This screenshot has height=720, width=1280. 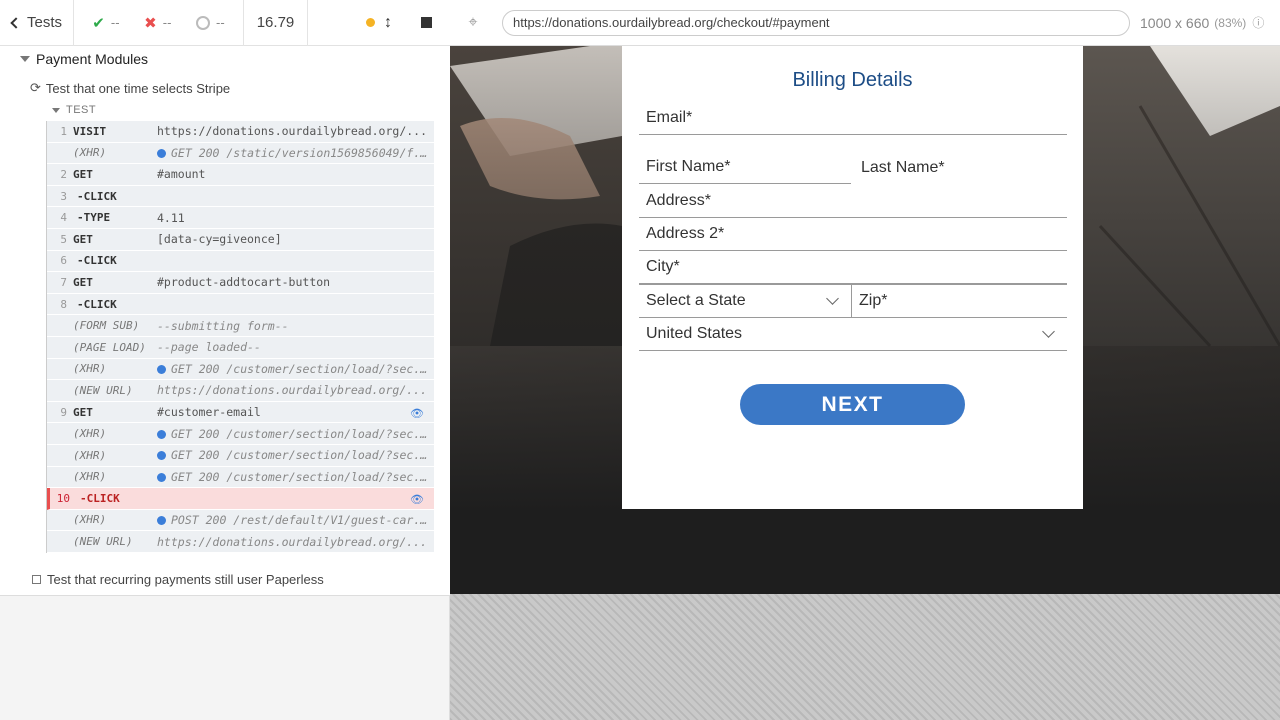 What do you see at coordinates (669, 117) in the screenshot?
I see `email-placeholder: Email*` at bounding box center [669, 117].